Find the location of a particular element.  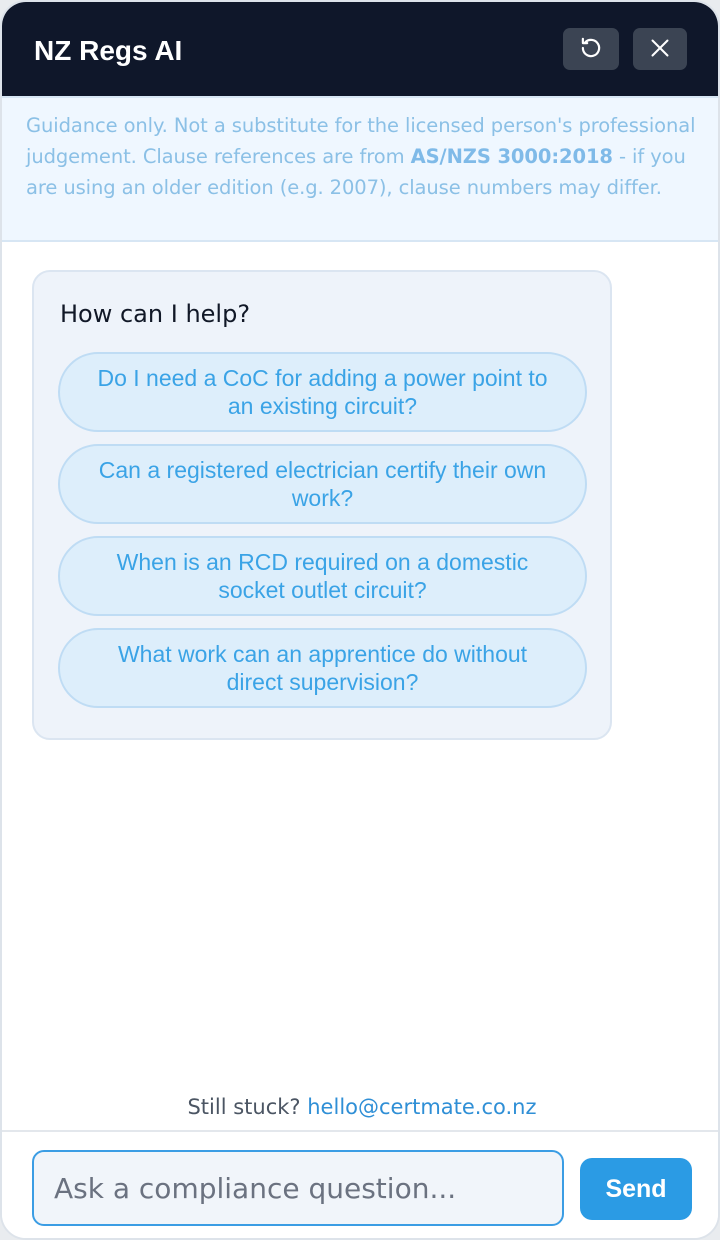

send-button: Send is located at coordinates (636, 1189).